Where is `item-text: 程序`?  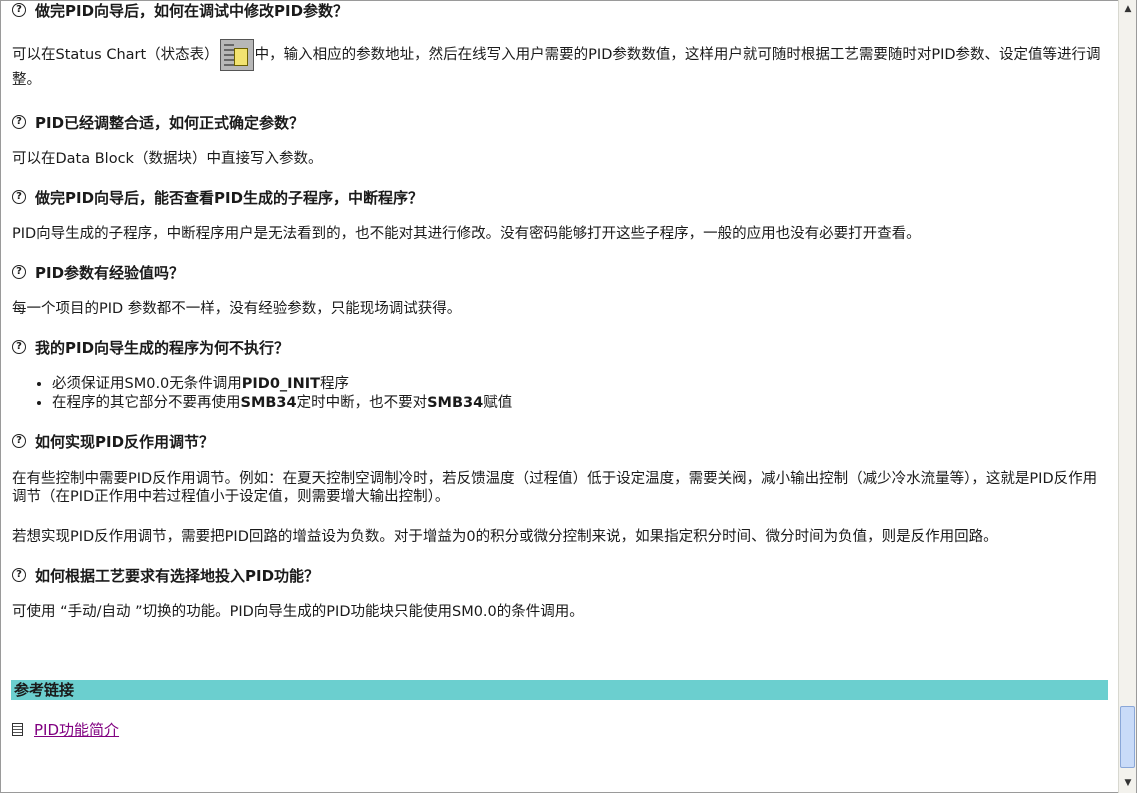 item-text: 程序 is located at coordinates (334, 384).